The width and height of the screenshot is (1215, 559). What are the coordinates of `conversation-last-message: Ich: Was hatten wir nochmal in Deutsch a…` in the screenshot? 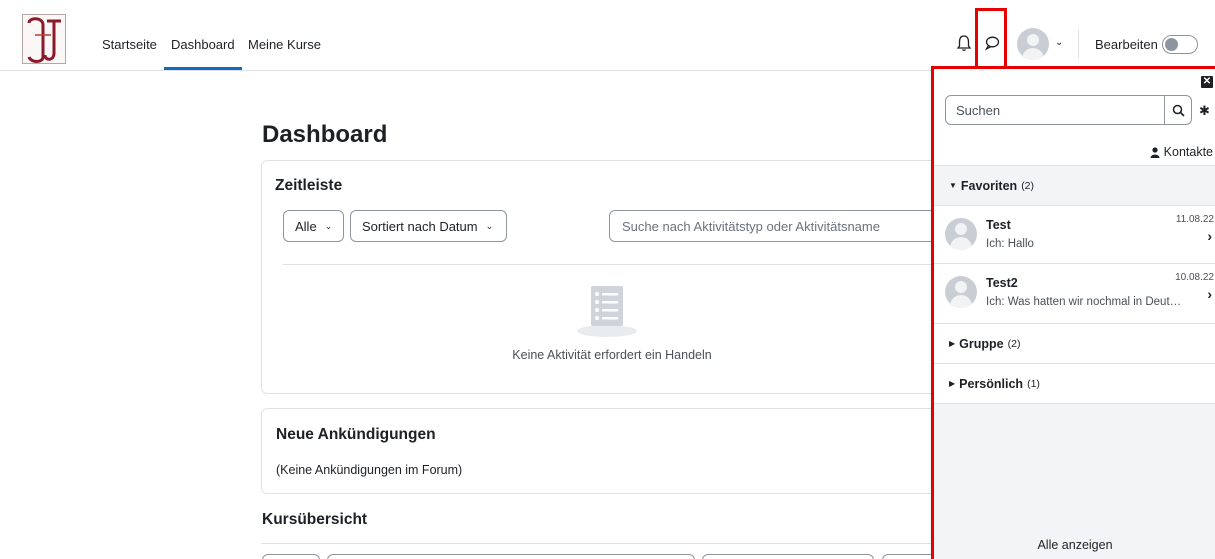 It's located at (1086, 302).